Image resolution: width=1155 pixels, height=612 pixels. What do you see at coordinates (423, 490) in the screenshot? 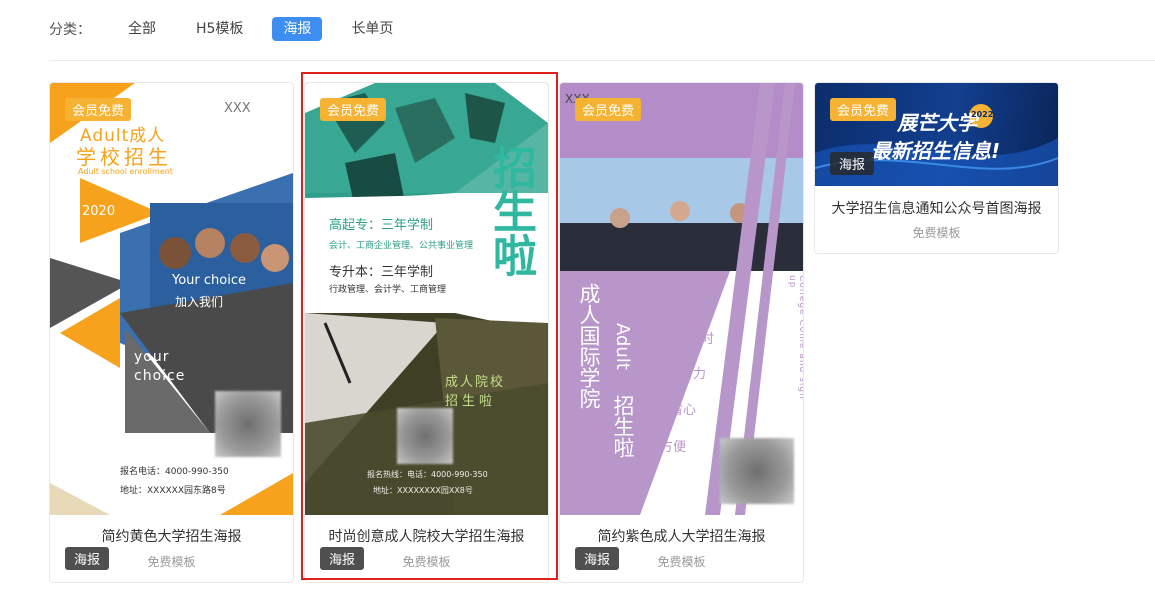
I see `poster-address: 地址：XXXXXXXX园XX8号` at bounding box center [423, 490].